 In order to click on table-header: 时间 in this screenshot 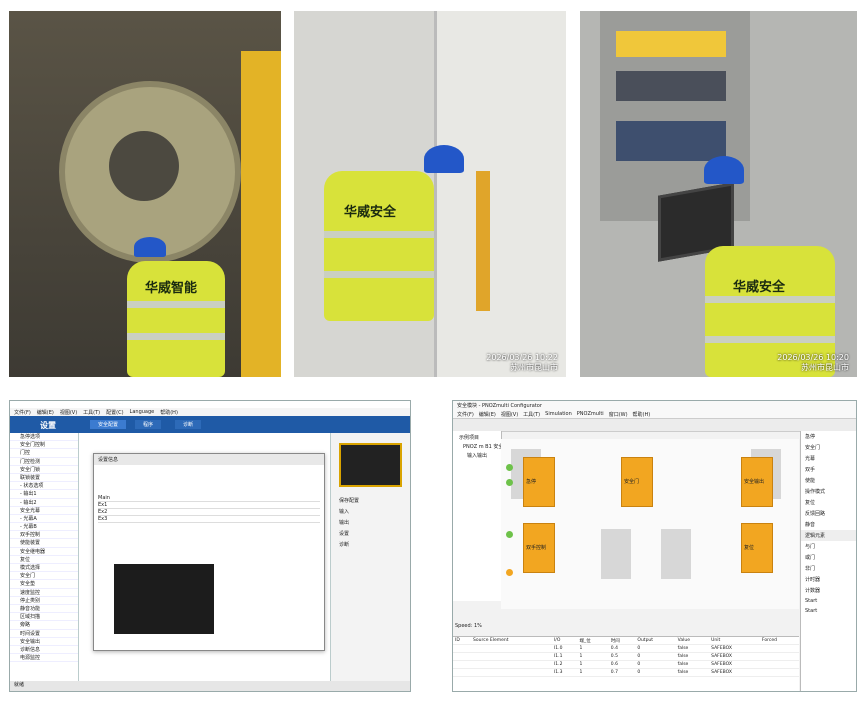, I will do `click(622, 641)`.